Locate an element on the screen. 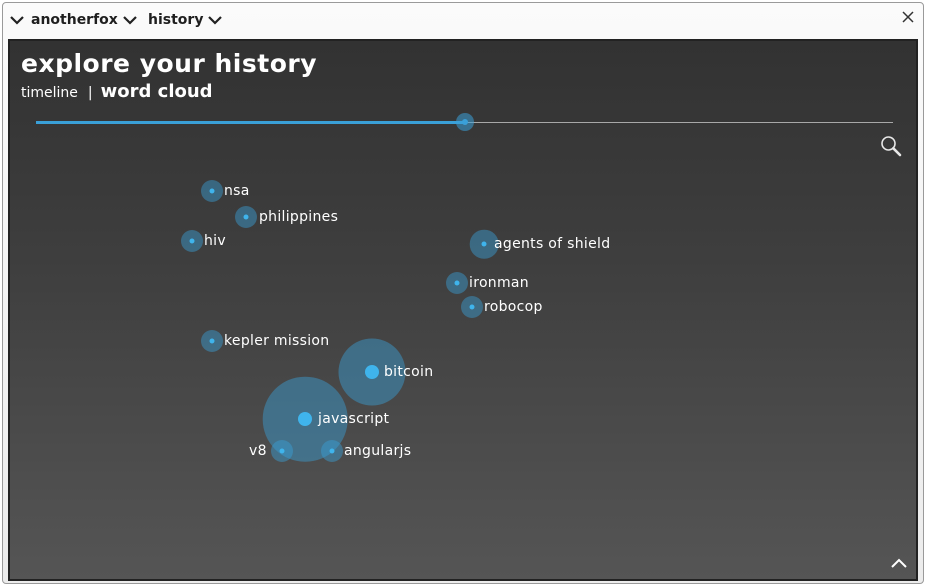 This screenshot has width=928, height=588. word-label: nsa is located at coordinates (237, 191).